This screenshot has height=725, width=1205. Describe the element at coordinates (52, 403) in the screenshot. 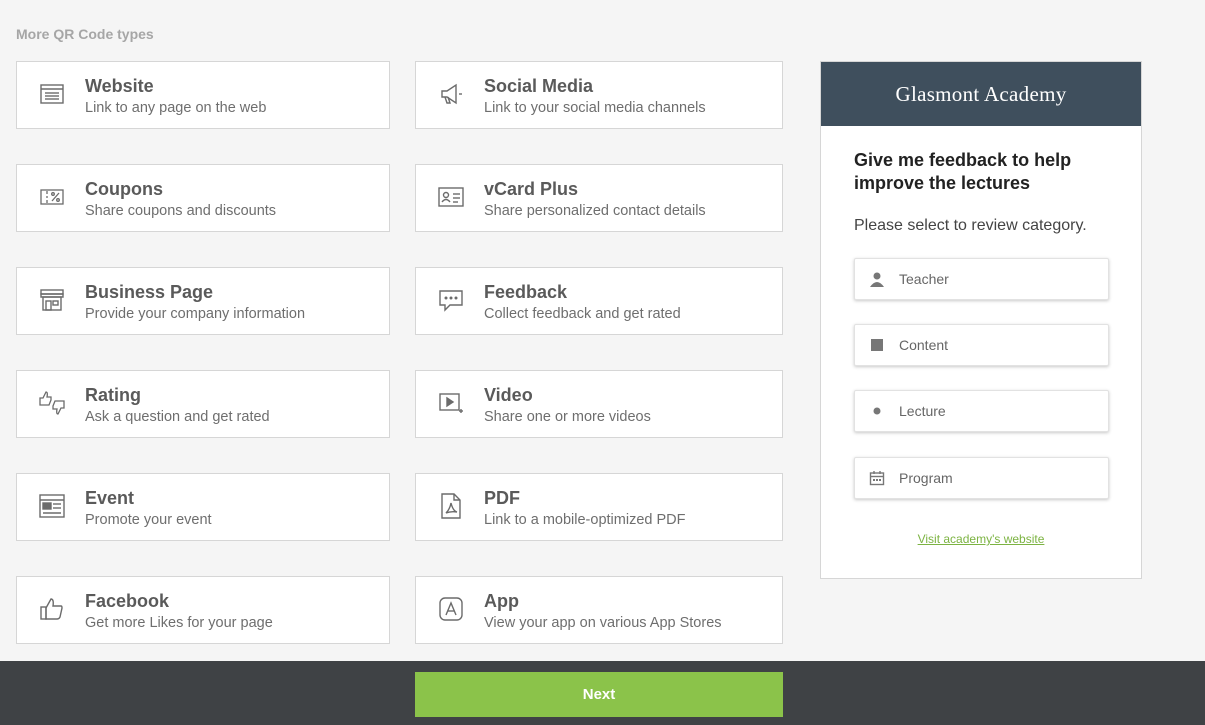

I see `thumbs-up-down-icon` at that location.